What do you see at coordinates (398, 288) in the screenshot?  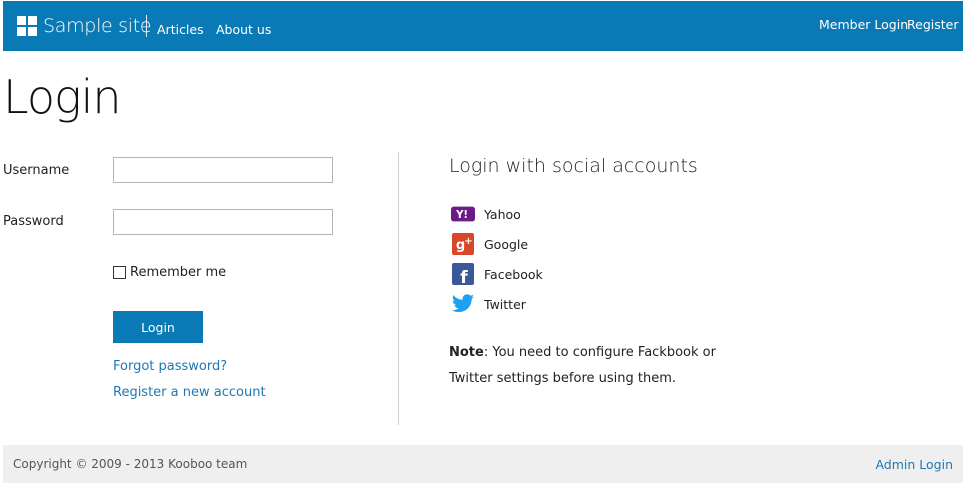 I see `column-divider` at bounding box center [398, 288].